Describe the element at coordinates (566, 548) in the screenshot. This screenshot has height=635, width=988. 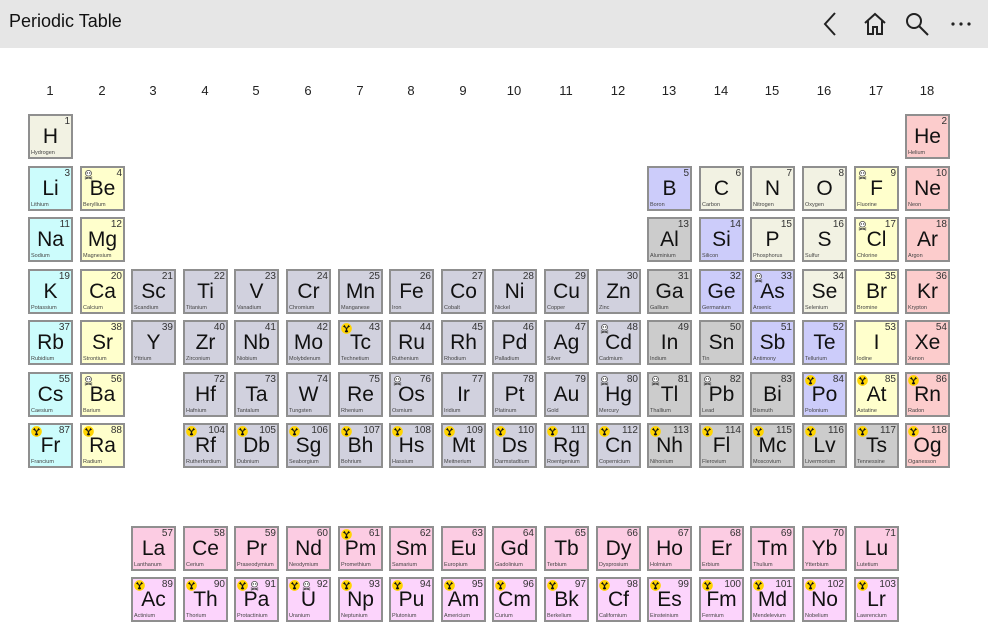
I see `element-cell-terbium: 65 Tb Terbium` at that location.